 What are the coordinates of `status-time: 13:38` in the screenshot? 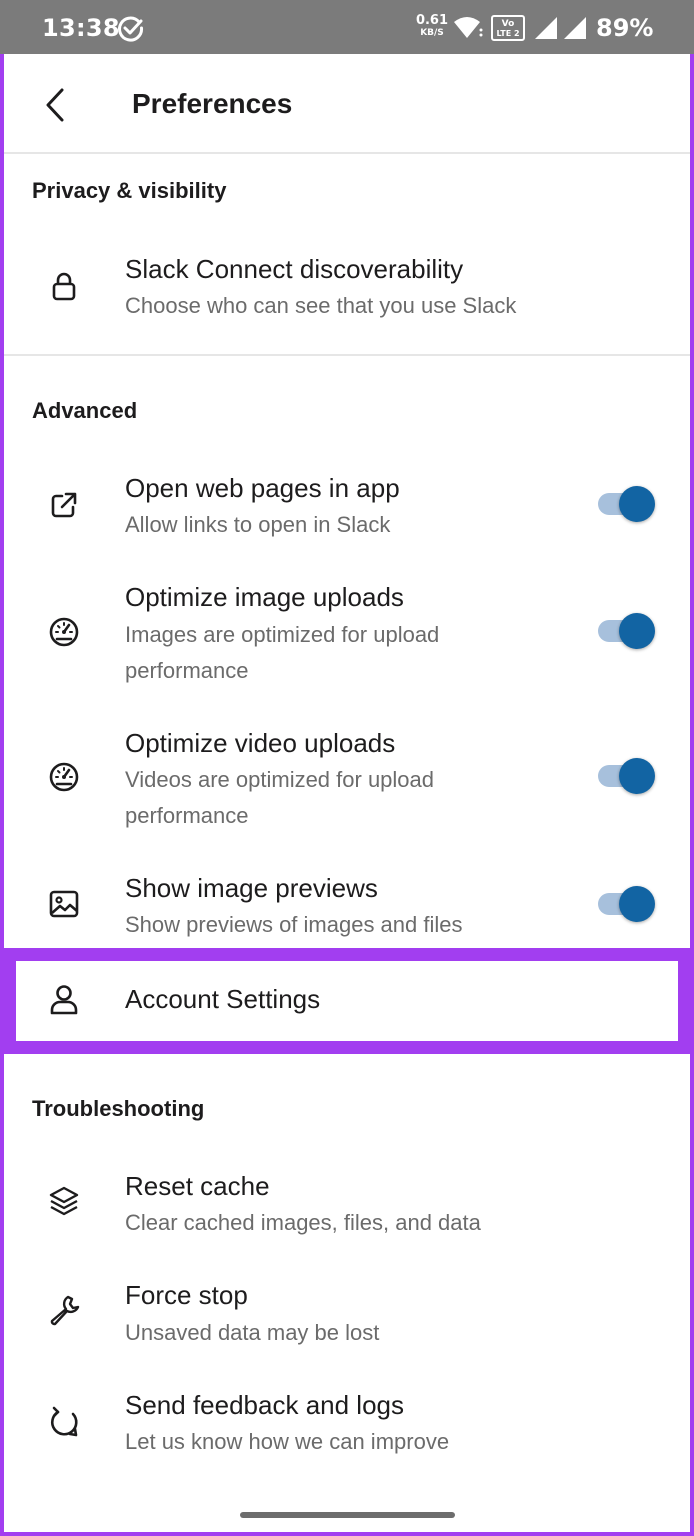 It's located at (81, 28).